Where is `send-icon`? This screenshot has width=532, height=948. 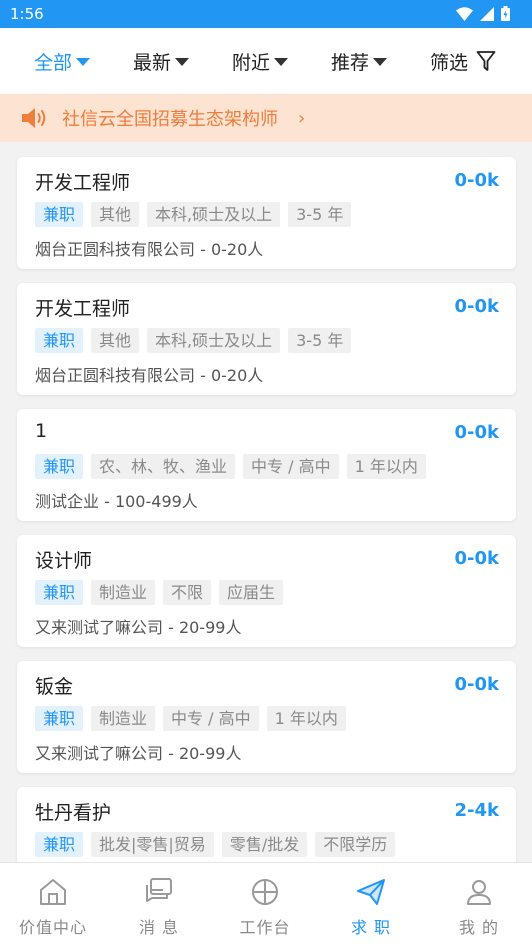 send-icon is located at coordinates (371, 892).